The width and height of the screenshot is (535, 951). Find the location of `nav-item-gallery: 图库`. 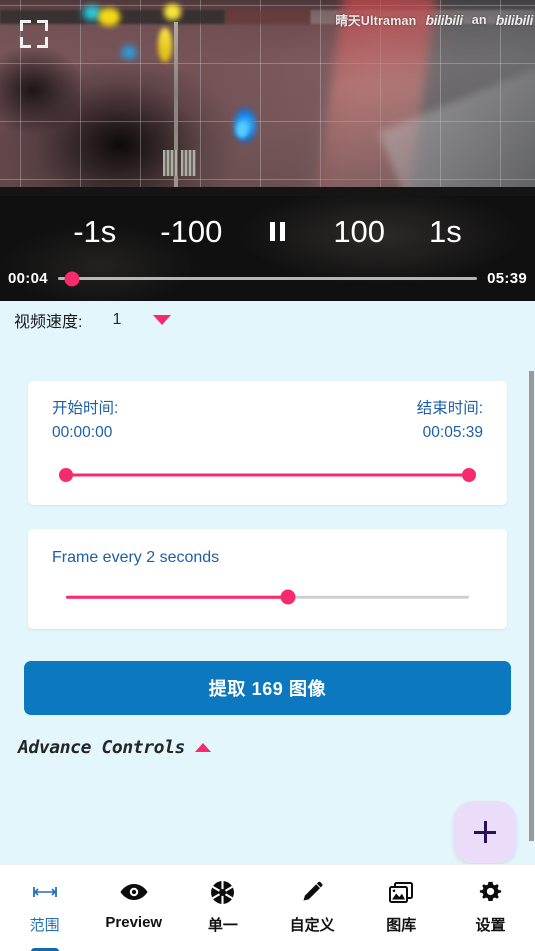

nav-item-gallery: 图库 is located at coordinates (401, 907).